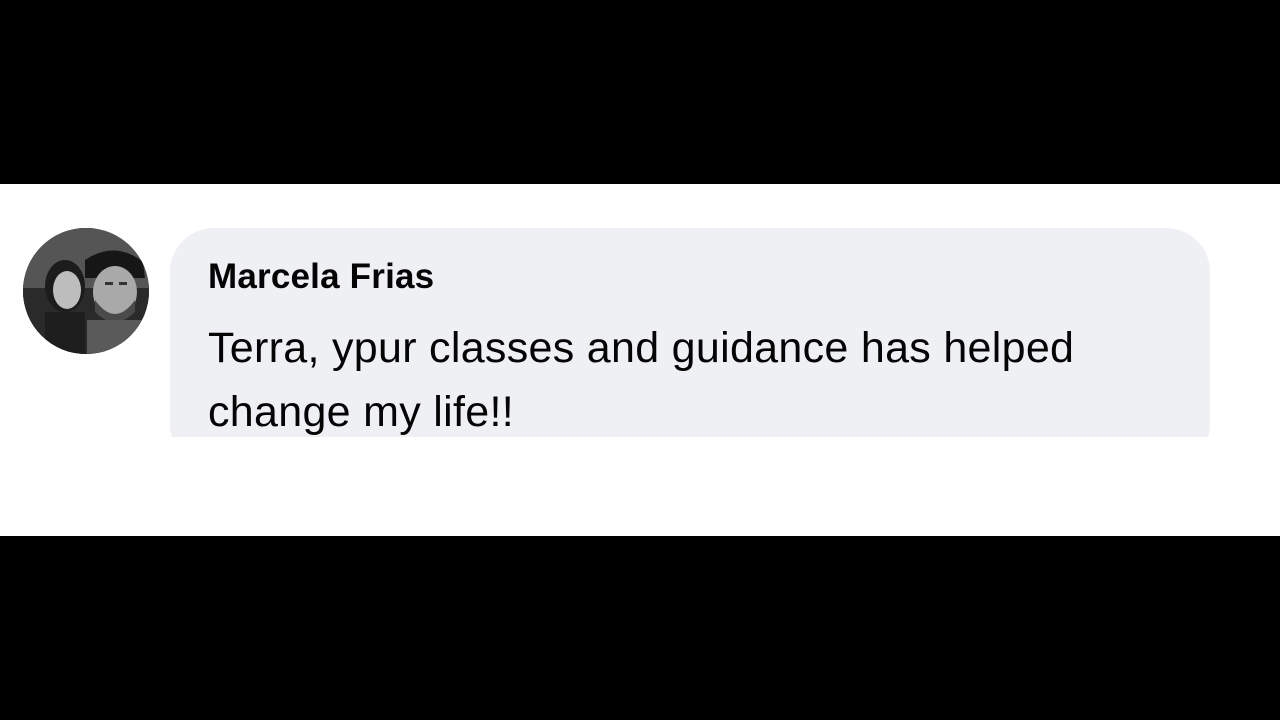 The height and width of the screenshot is (720, 1280). I want to click on author-avatar, so click(86, 291).